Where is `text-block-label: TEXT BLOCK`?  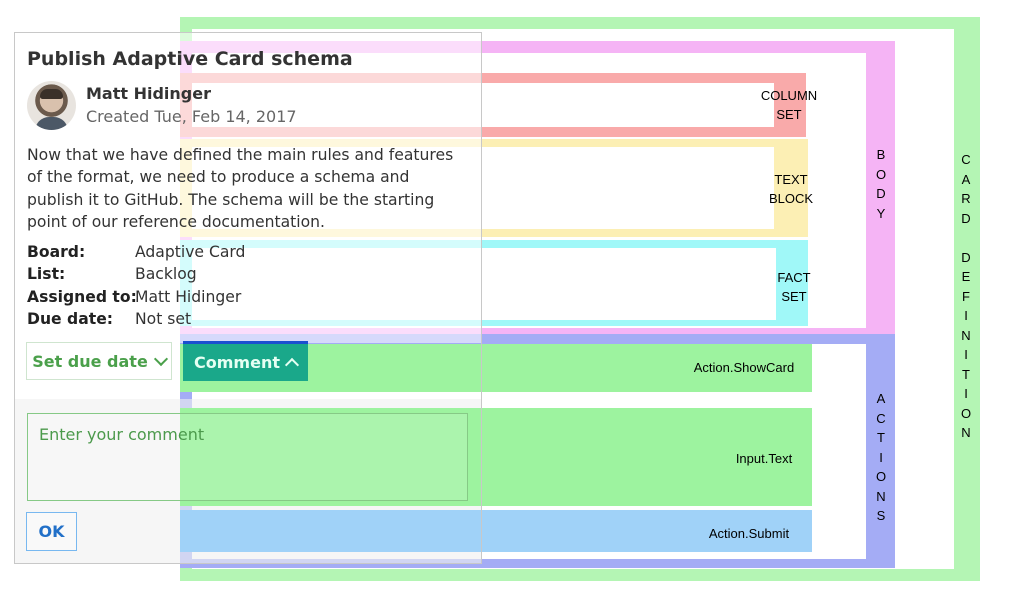 text-block-label: TEXT BLOCK is located at coordinates (791, 189).